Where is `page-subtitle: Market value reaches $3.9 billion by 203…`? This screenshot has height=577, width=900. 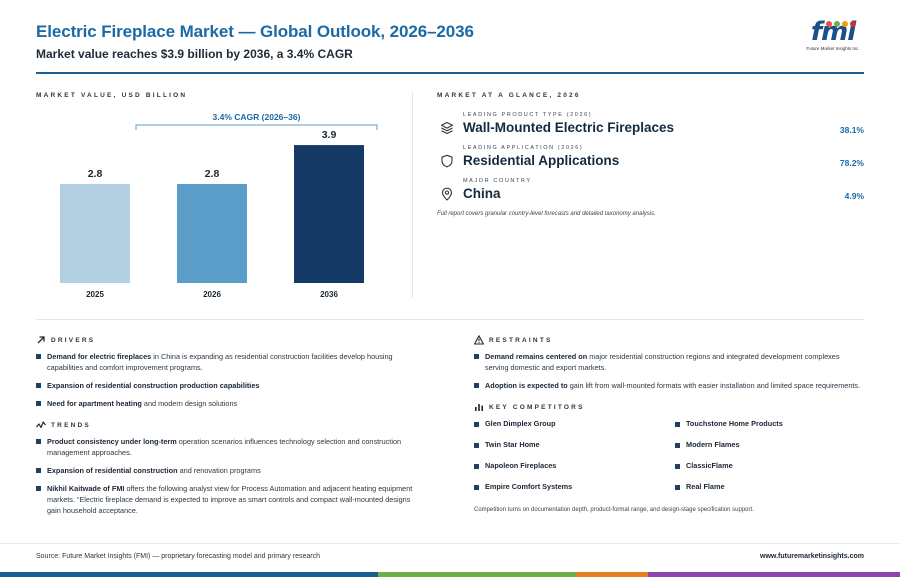
page-subtitle: Market value reaches $3.9 billion by 203… is located at coordinates (194, 54).